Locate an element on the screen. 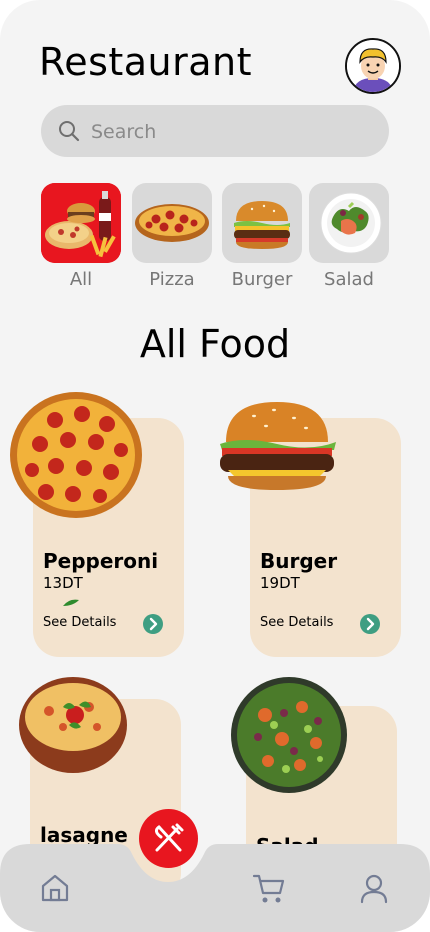  category-all: All is located at coordinates (81, 236).